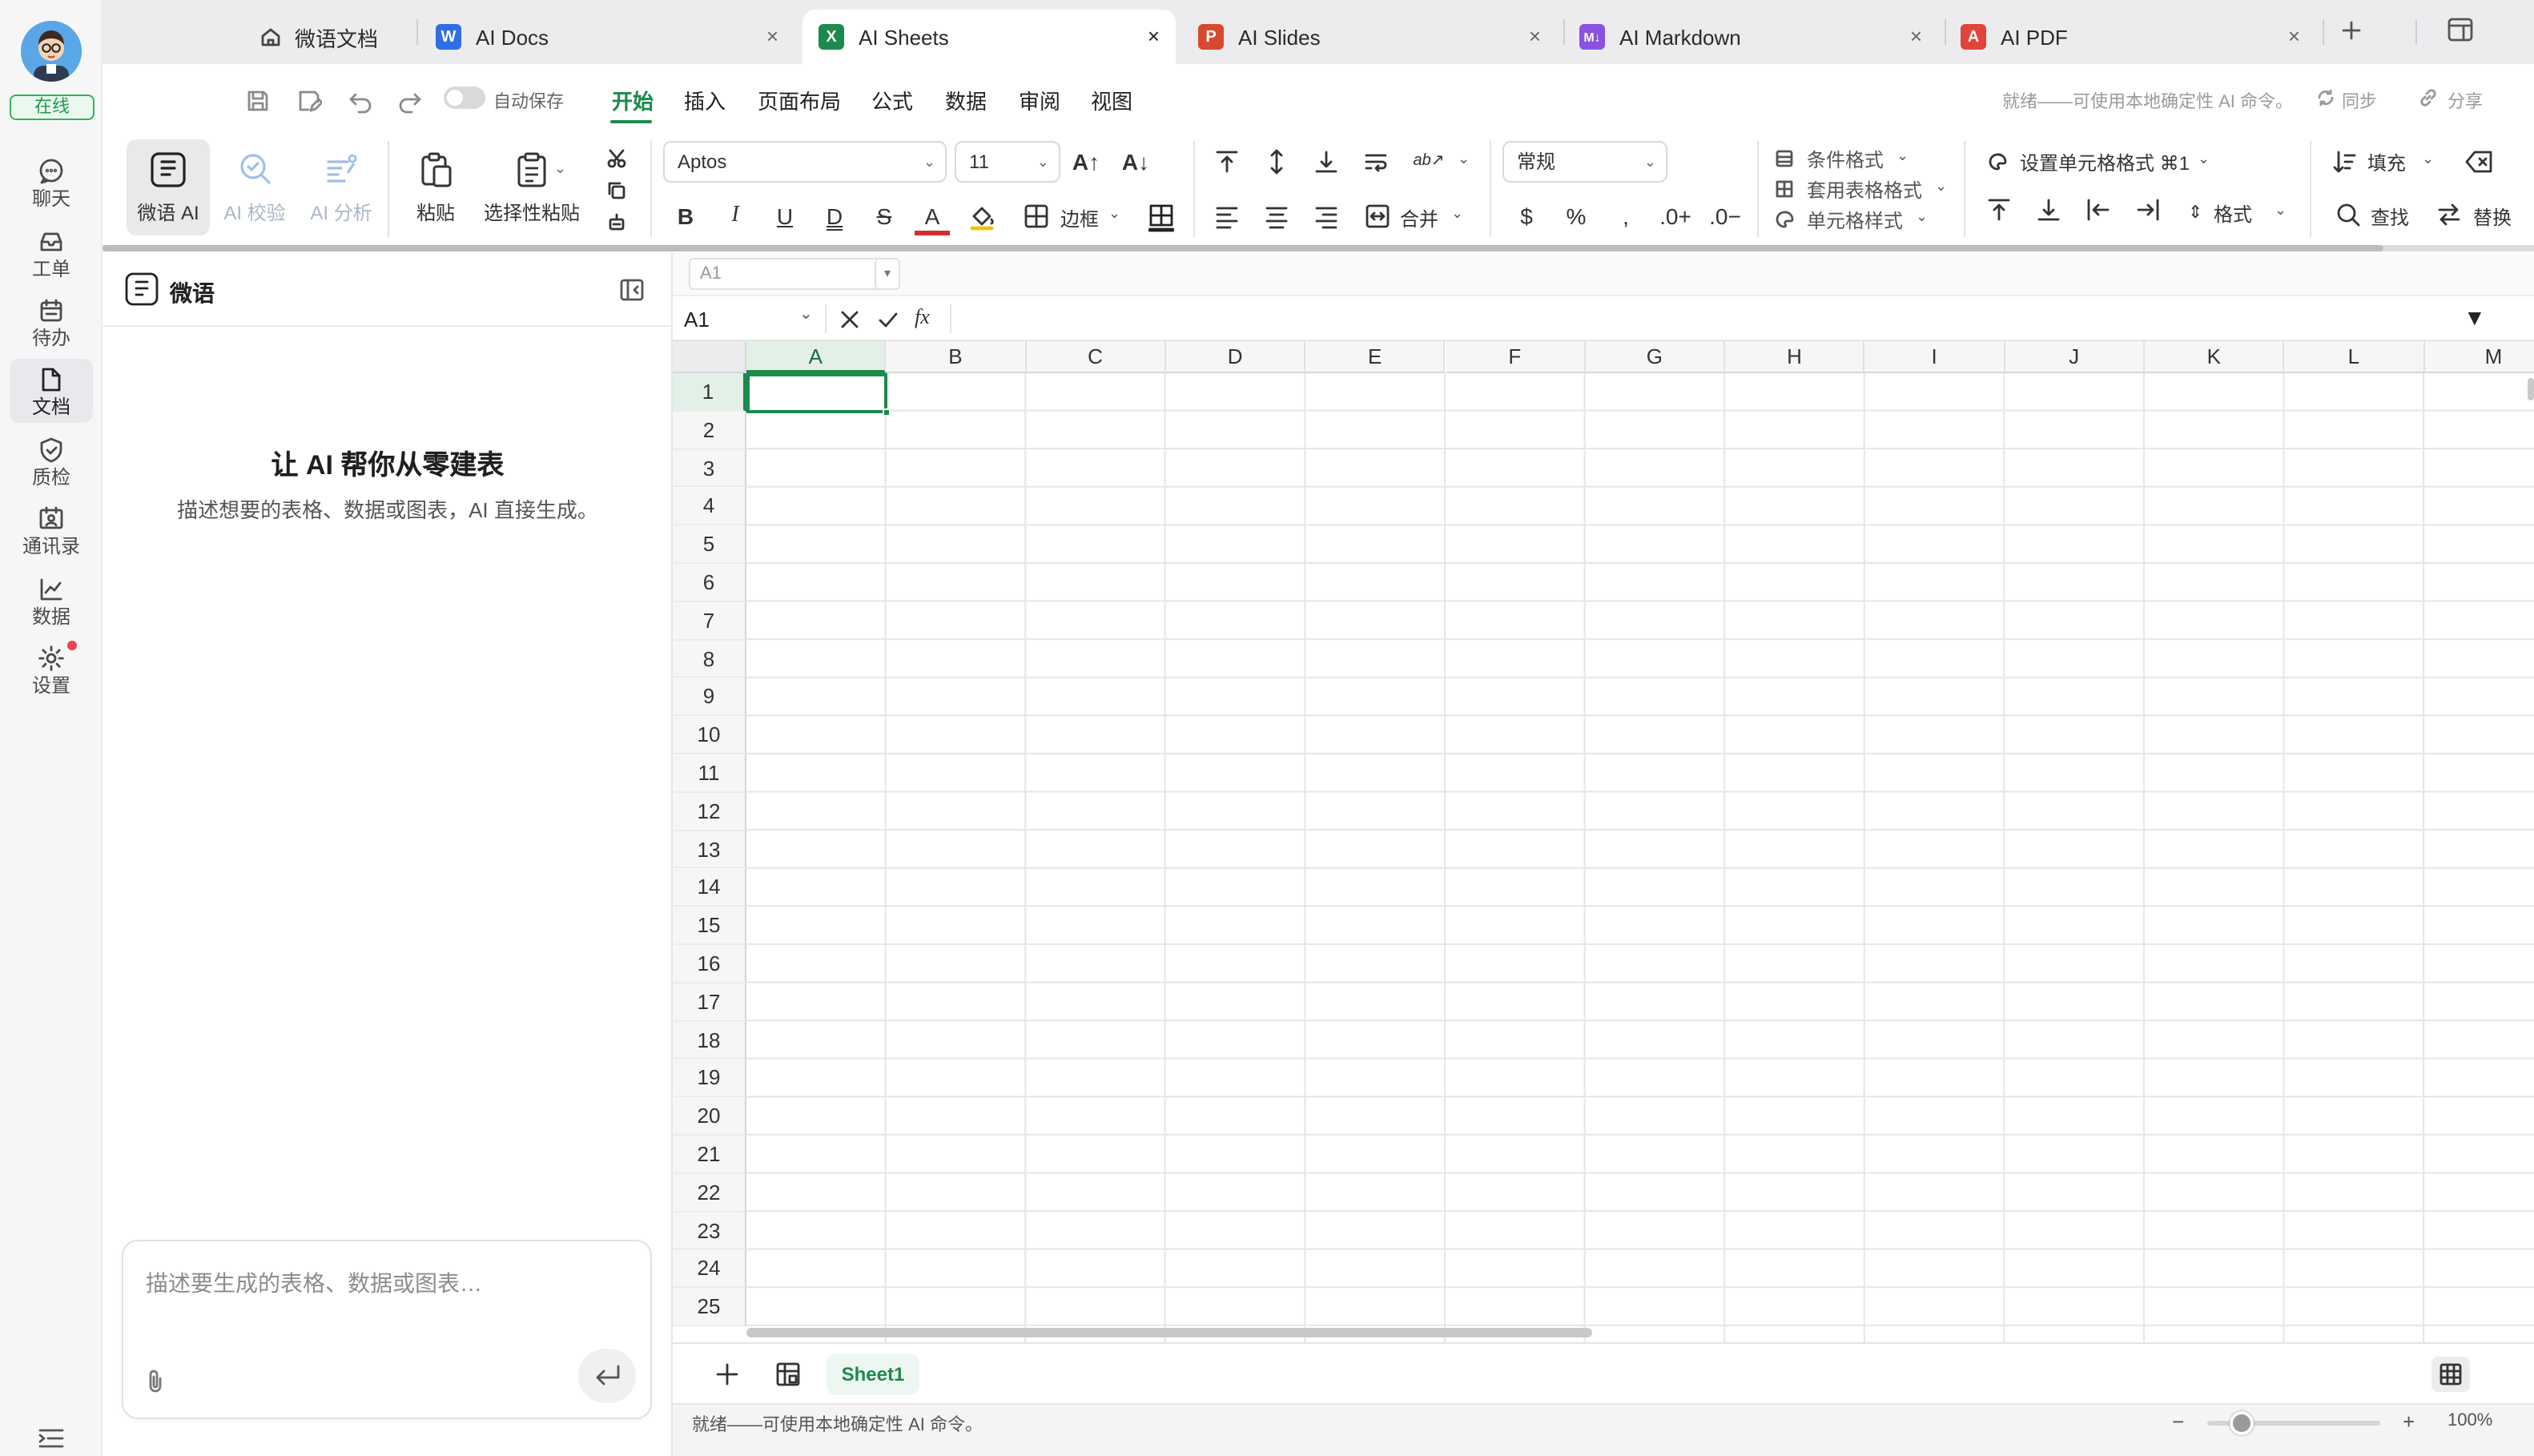 Image resolution: width=2534 pixels, height=1456 pixels. What do you see at coordinates (51, 1438) in the screenshot?
I see `collapse-menu-icon` at bounding box center [51, 1438].